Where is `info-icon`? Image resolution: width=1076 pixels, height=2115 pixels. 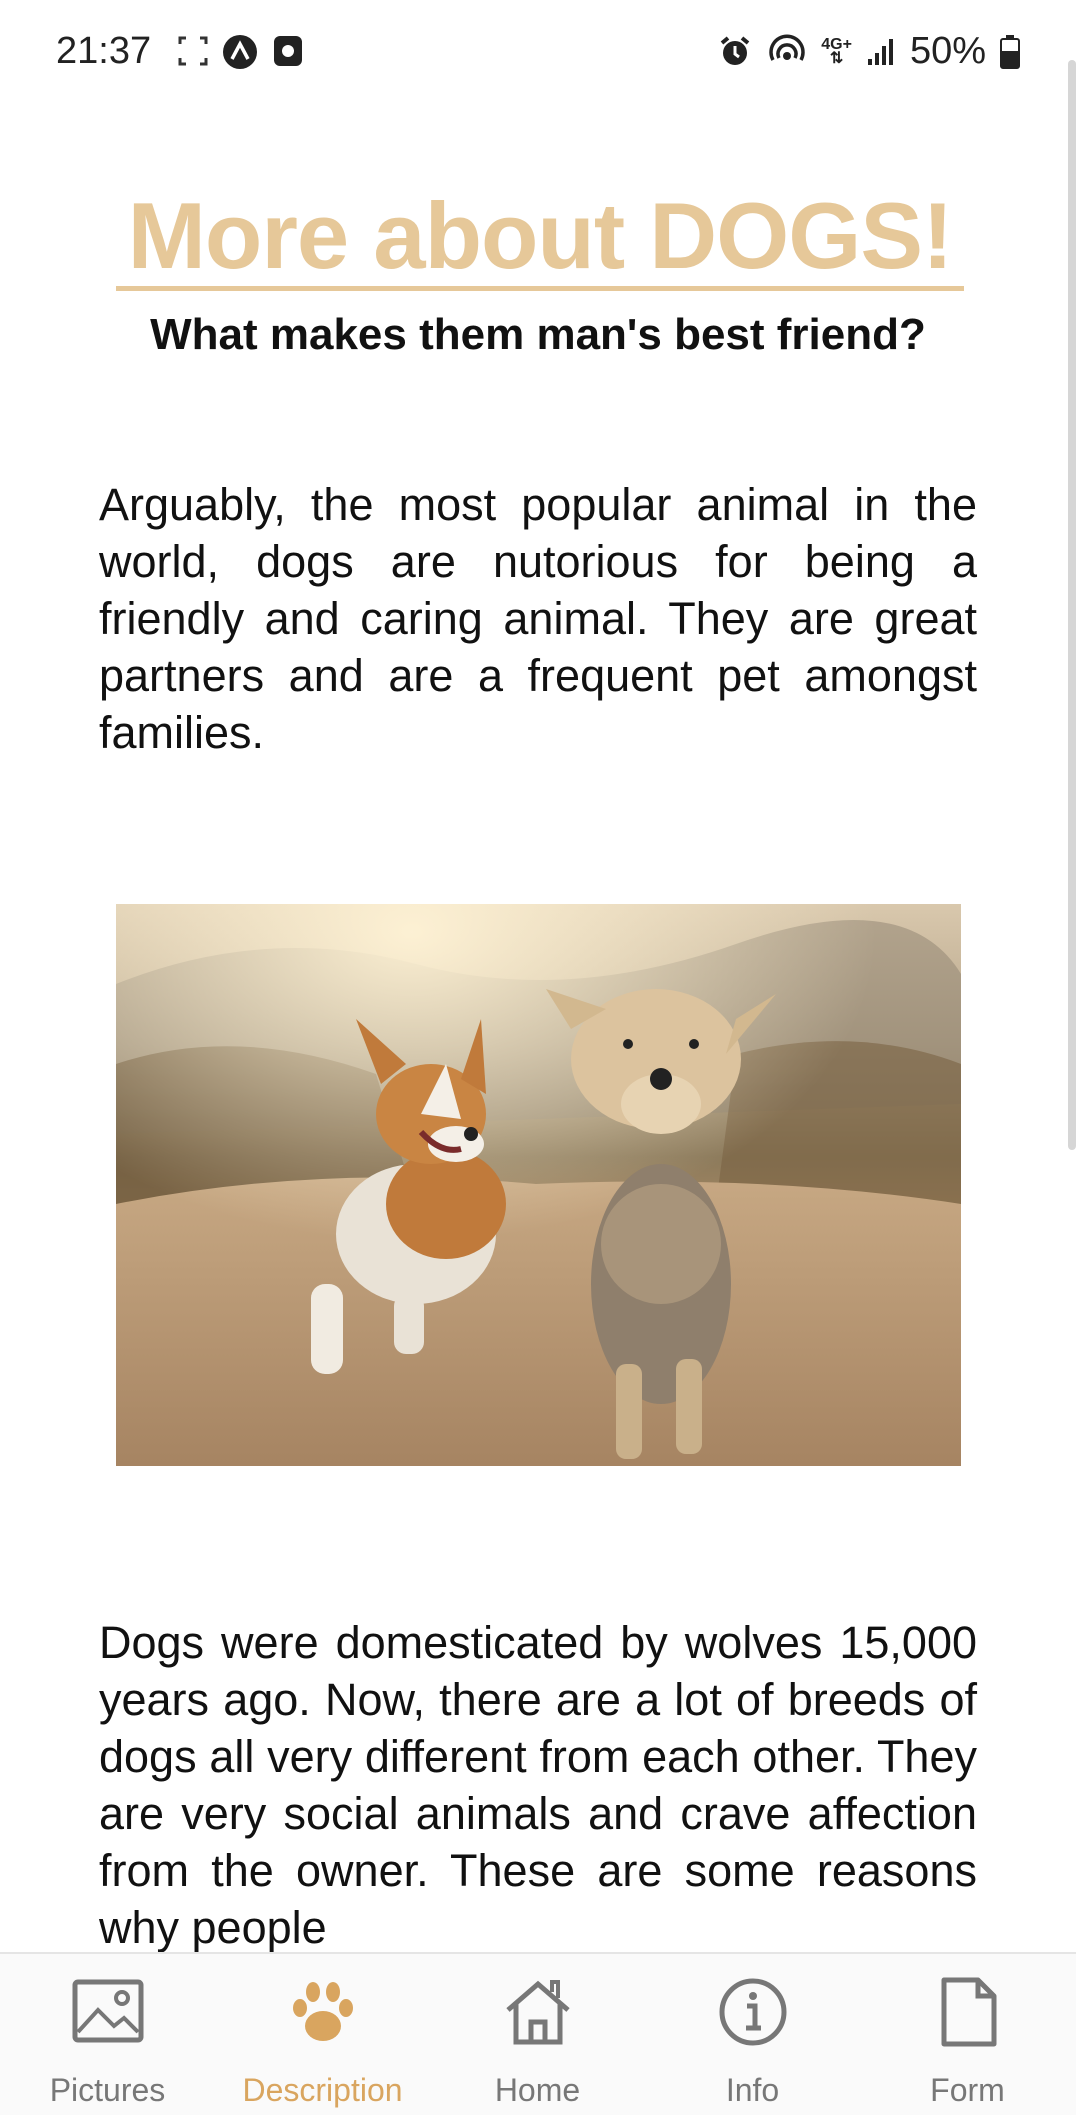 info-icon is located at coordinates (753, 2012).